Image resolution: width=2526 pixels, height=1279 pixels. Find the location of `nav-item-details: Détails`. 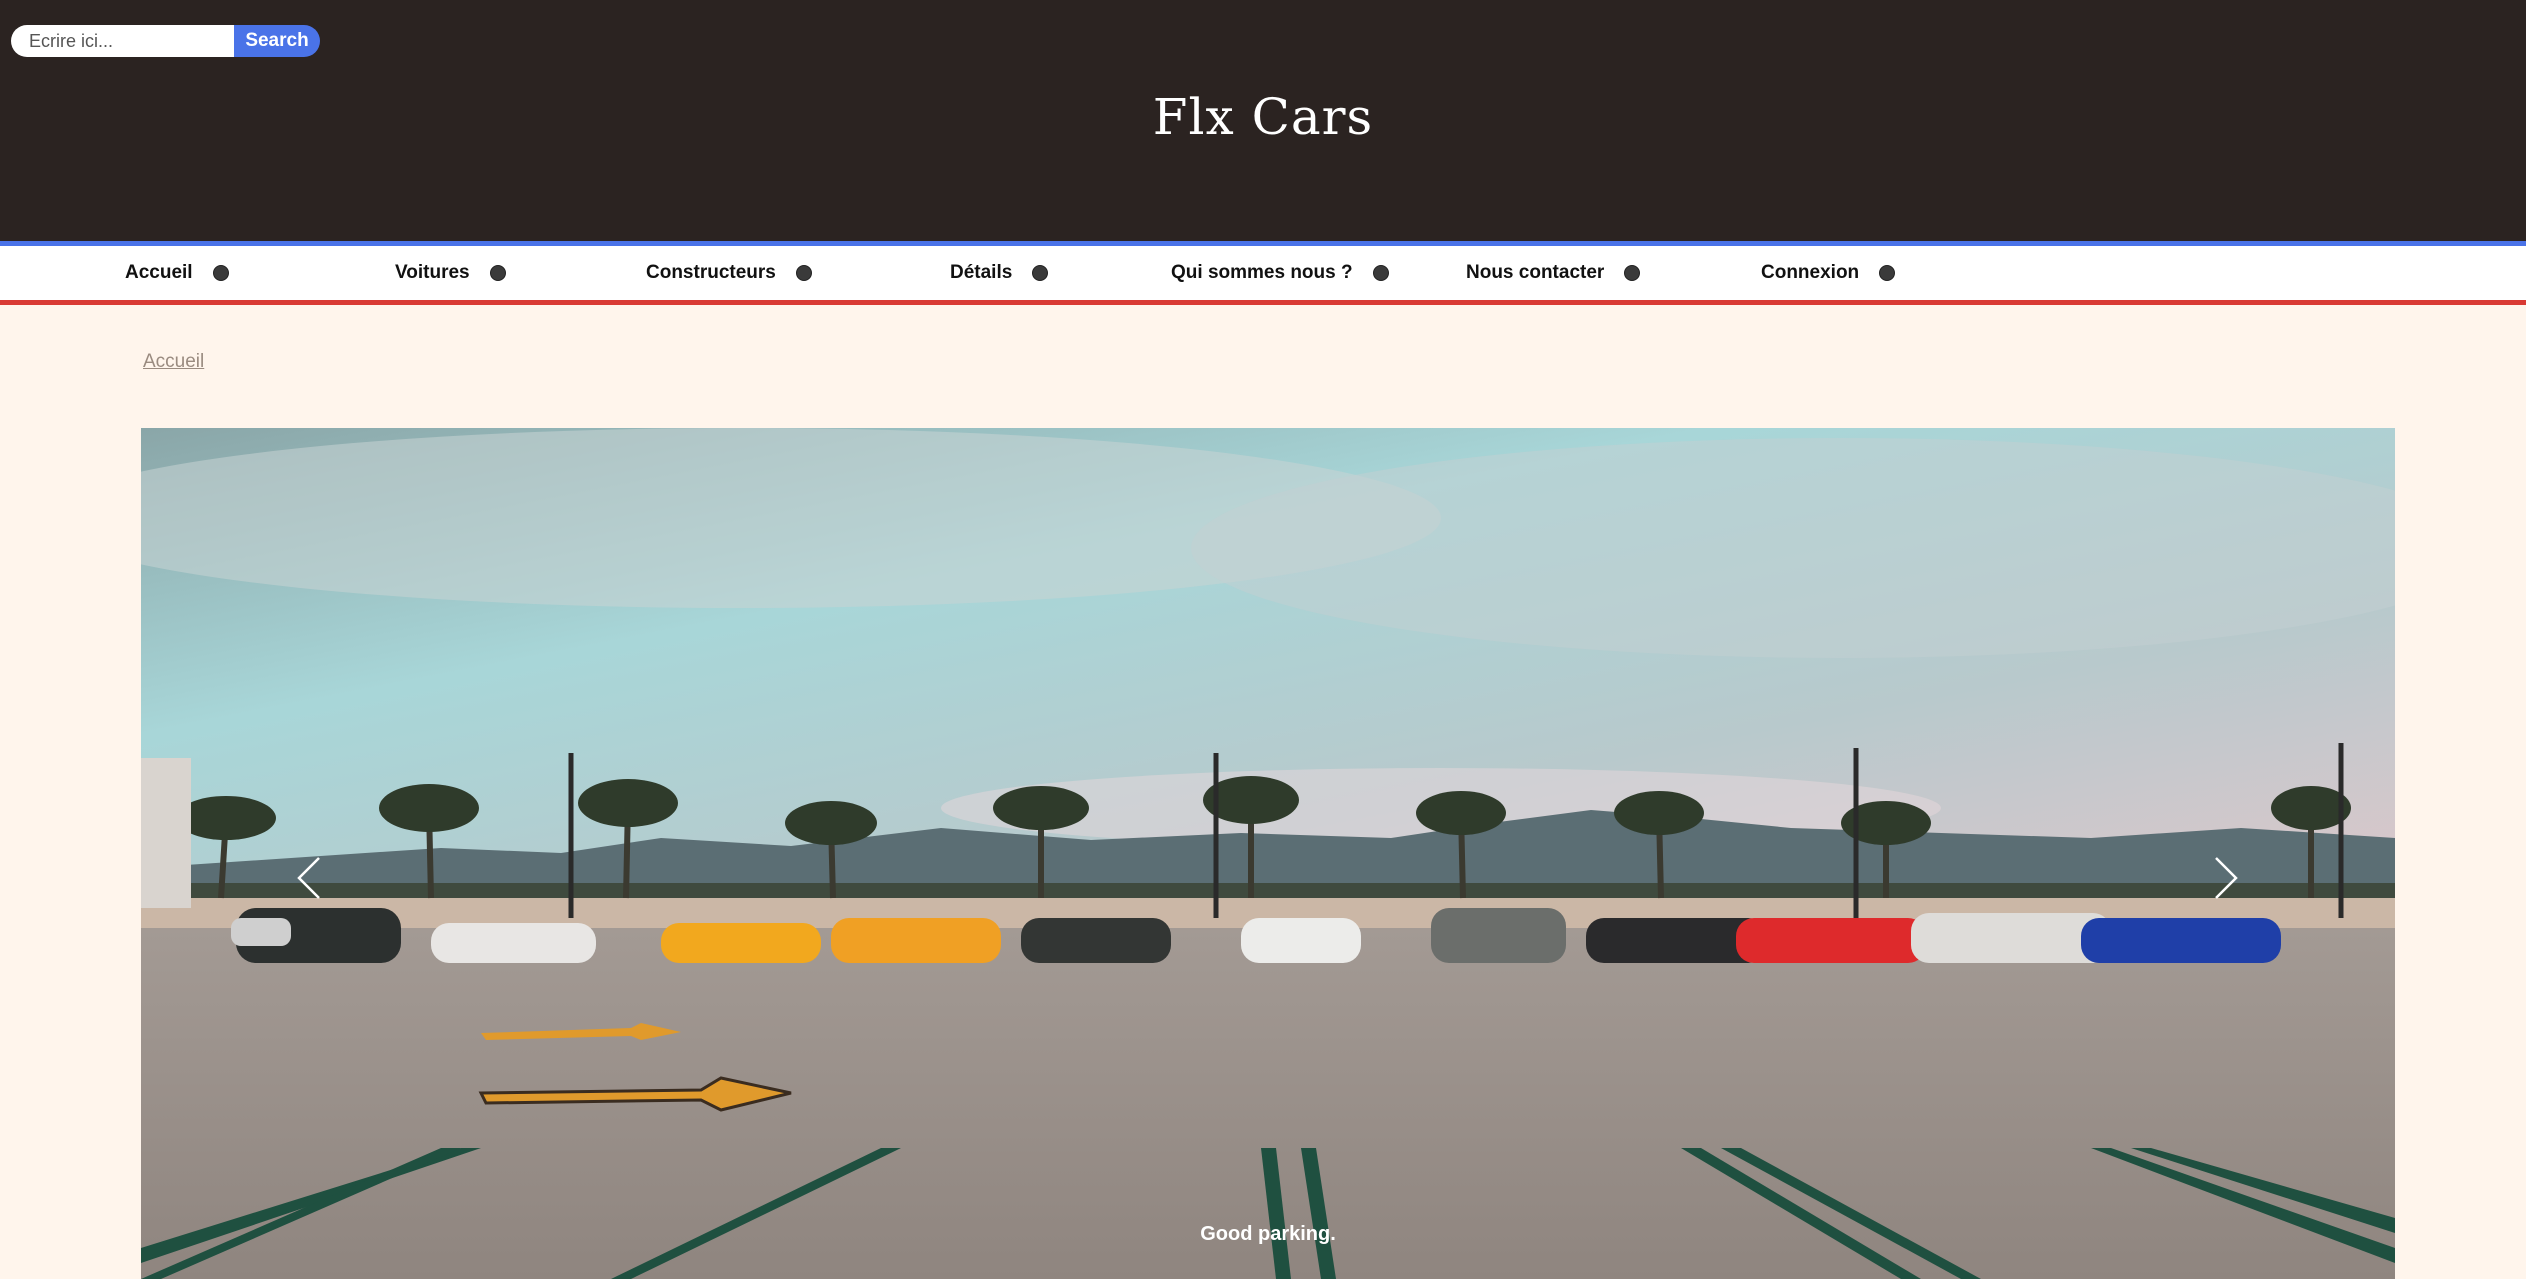

nav-item-details: Détails is located at coordinates (999, 273).